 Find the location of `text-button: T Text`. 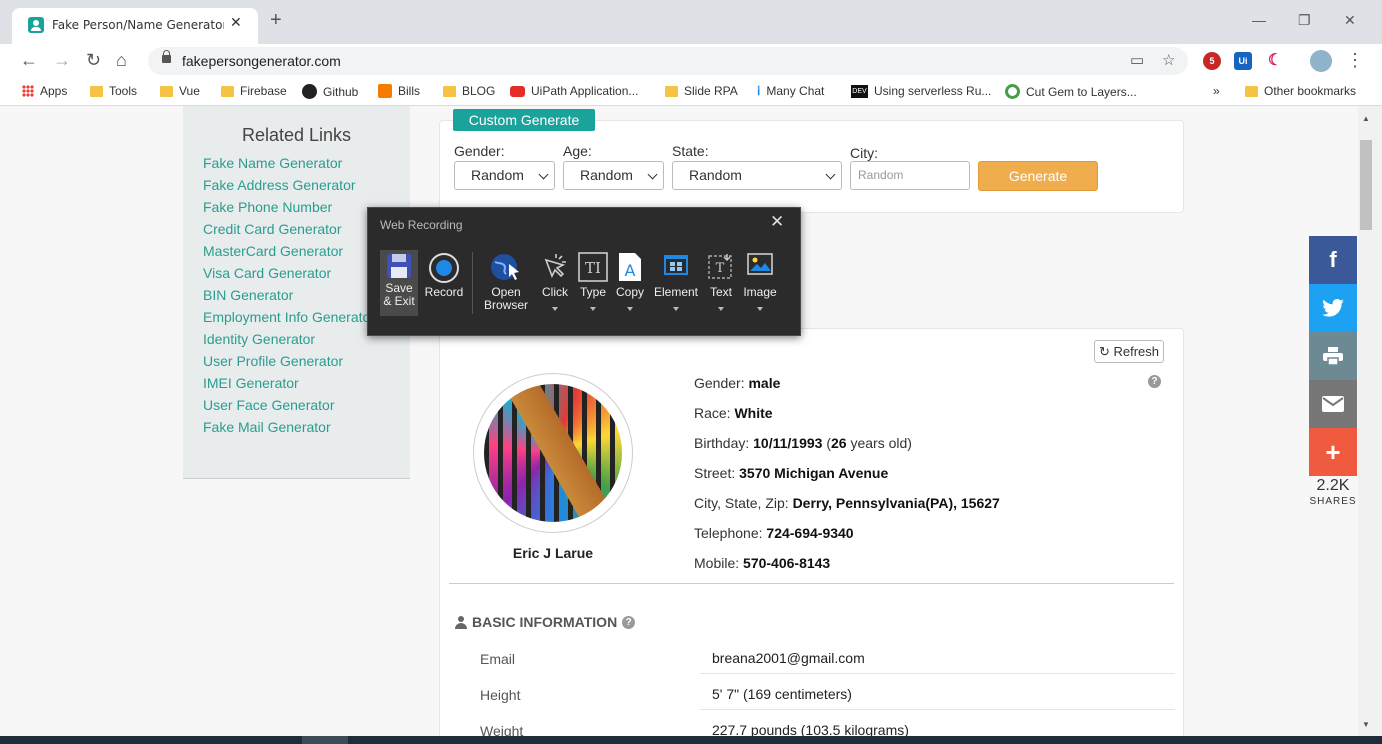

text-button: T Text is located at coordinates (721, 283).